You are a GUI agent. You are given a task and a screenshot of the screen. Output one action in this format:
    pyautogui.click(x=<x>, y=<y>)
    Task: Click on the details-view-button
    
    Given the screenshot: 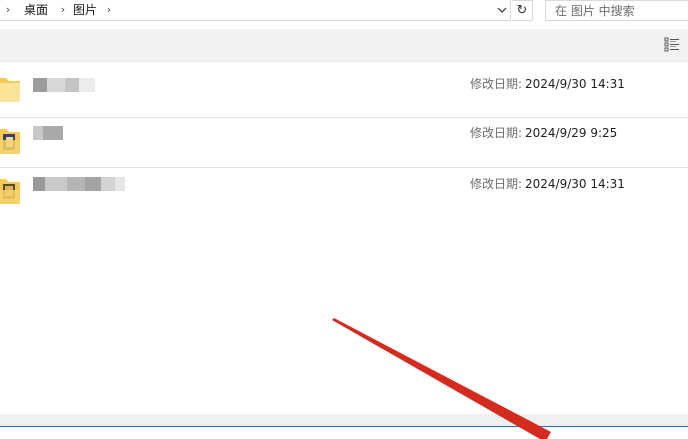 What is the action you would take?
    pyautogui.click(x=672, y=44)
    